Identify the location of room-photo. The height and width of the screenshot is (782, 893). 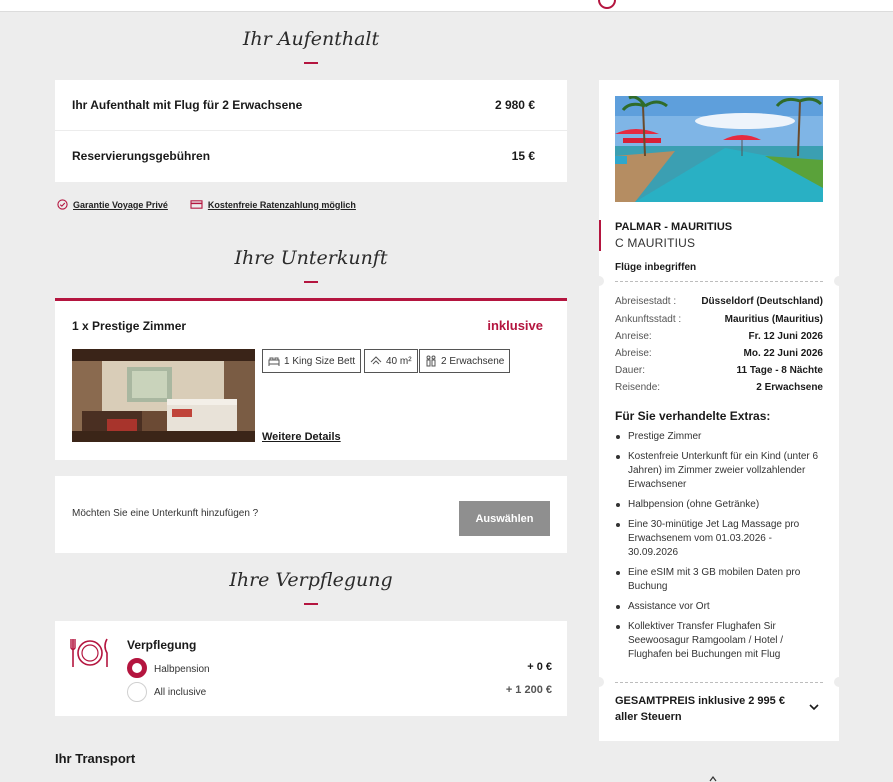
(163, 395).